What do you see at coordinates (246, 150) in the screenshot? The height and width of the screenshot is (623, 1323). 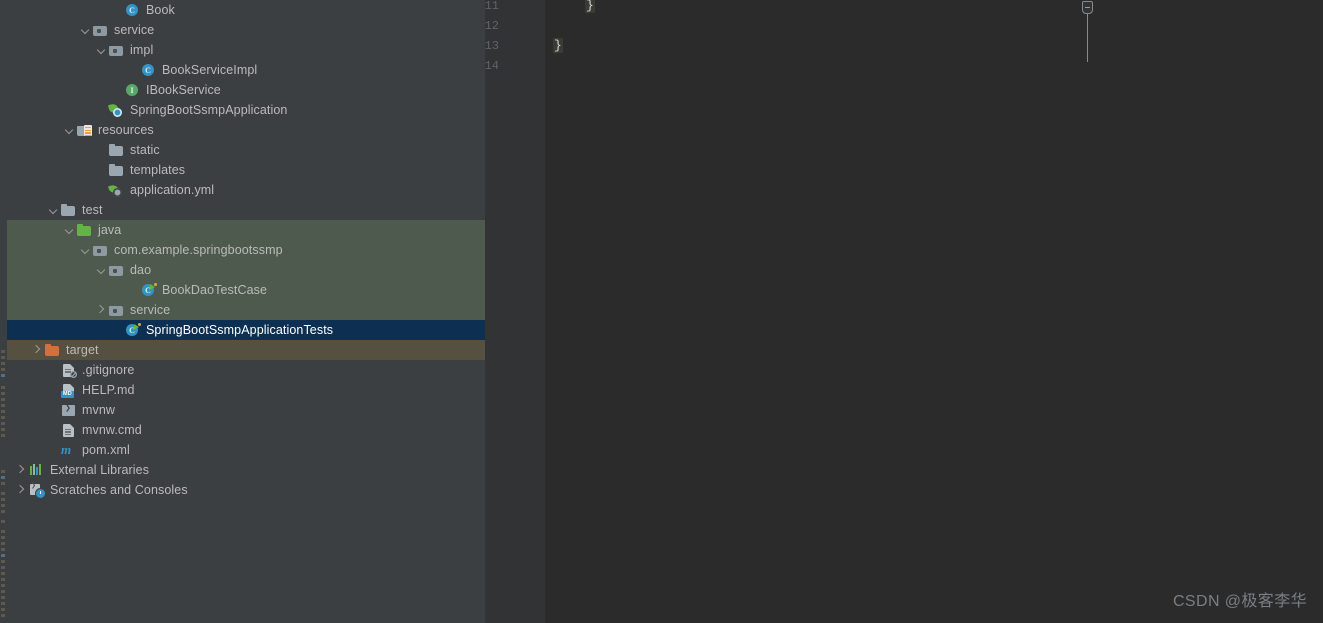 I see `tree-item-static: static` at bounding box center [246, 150].